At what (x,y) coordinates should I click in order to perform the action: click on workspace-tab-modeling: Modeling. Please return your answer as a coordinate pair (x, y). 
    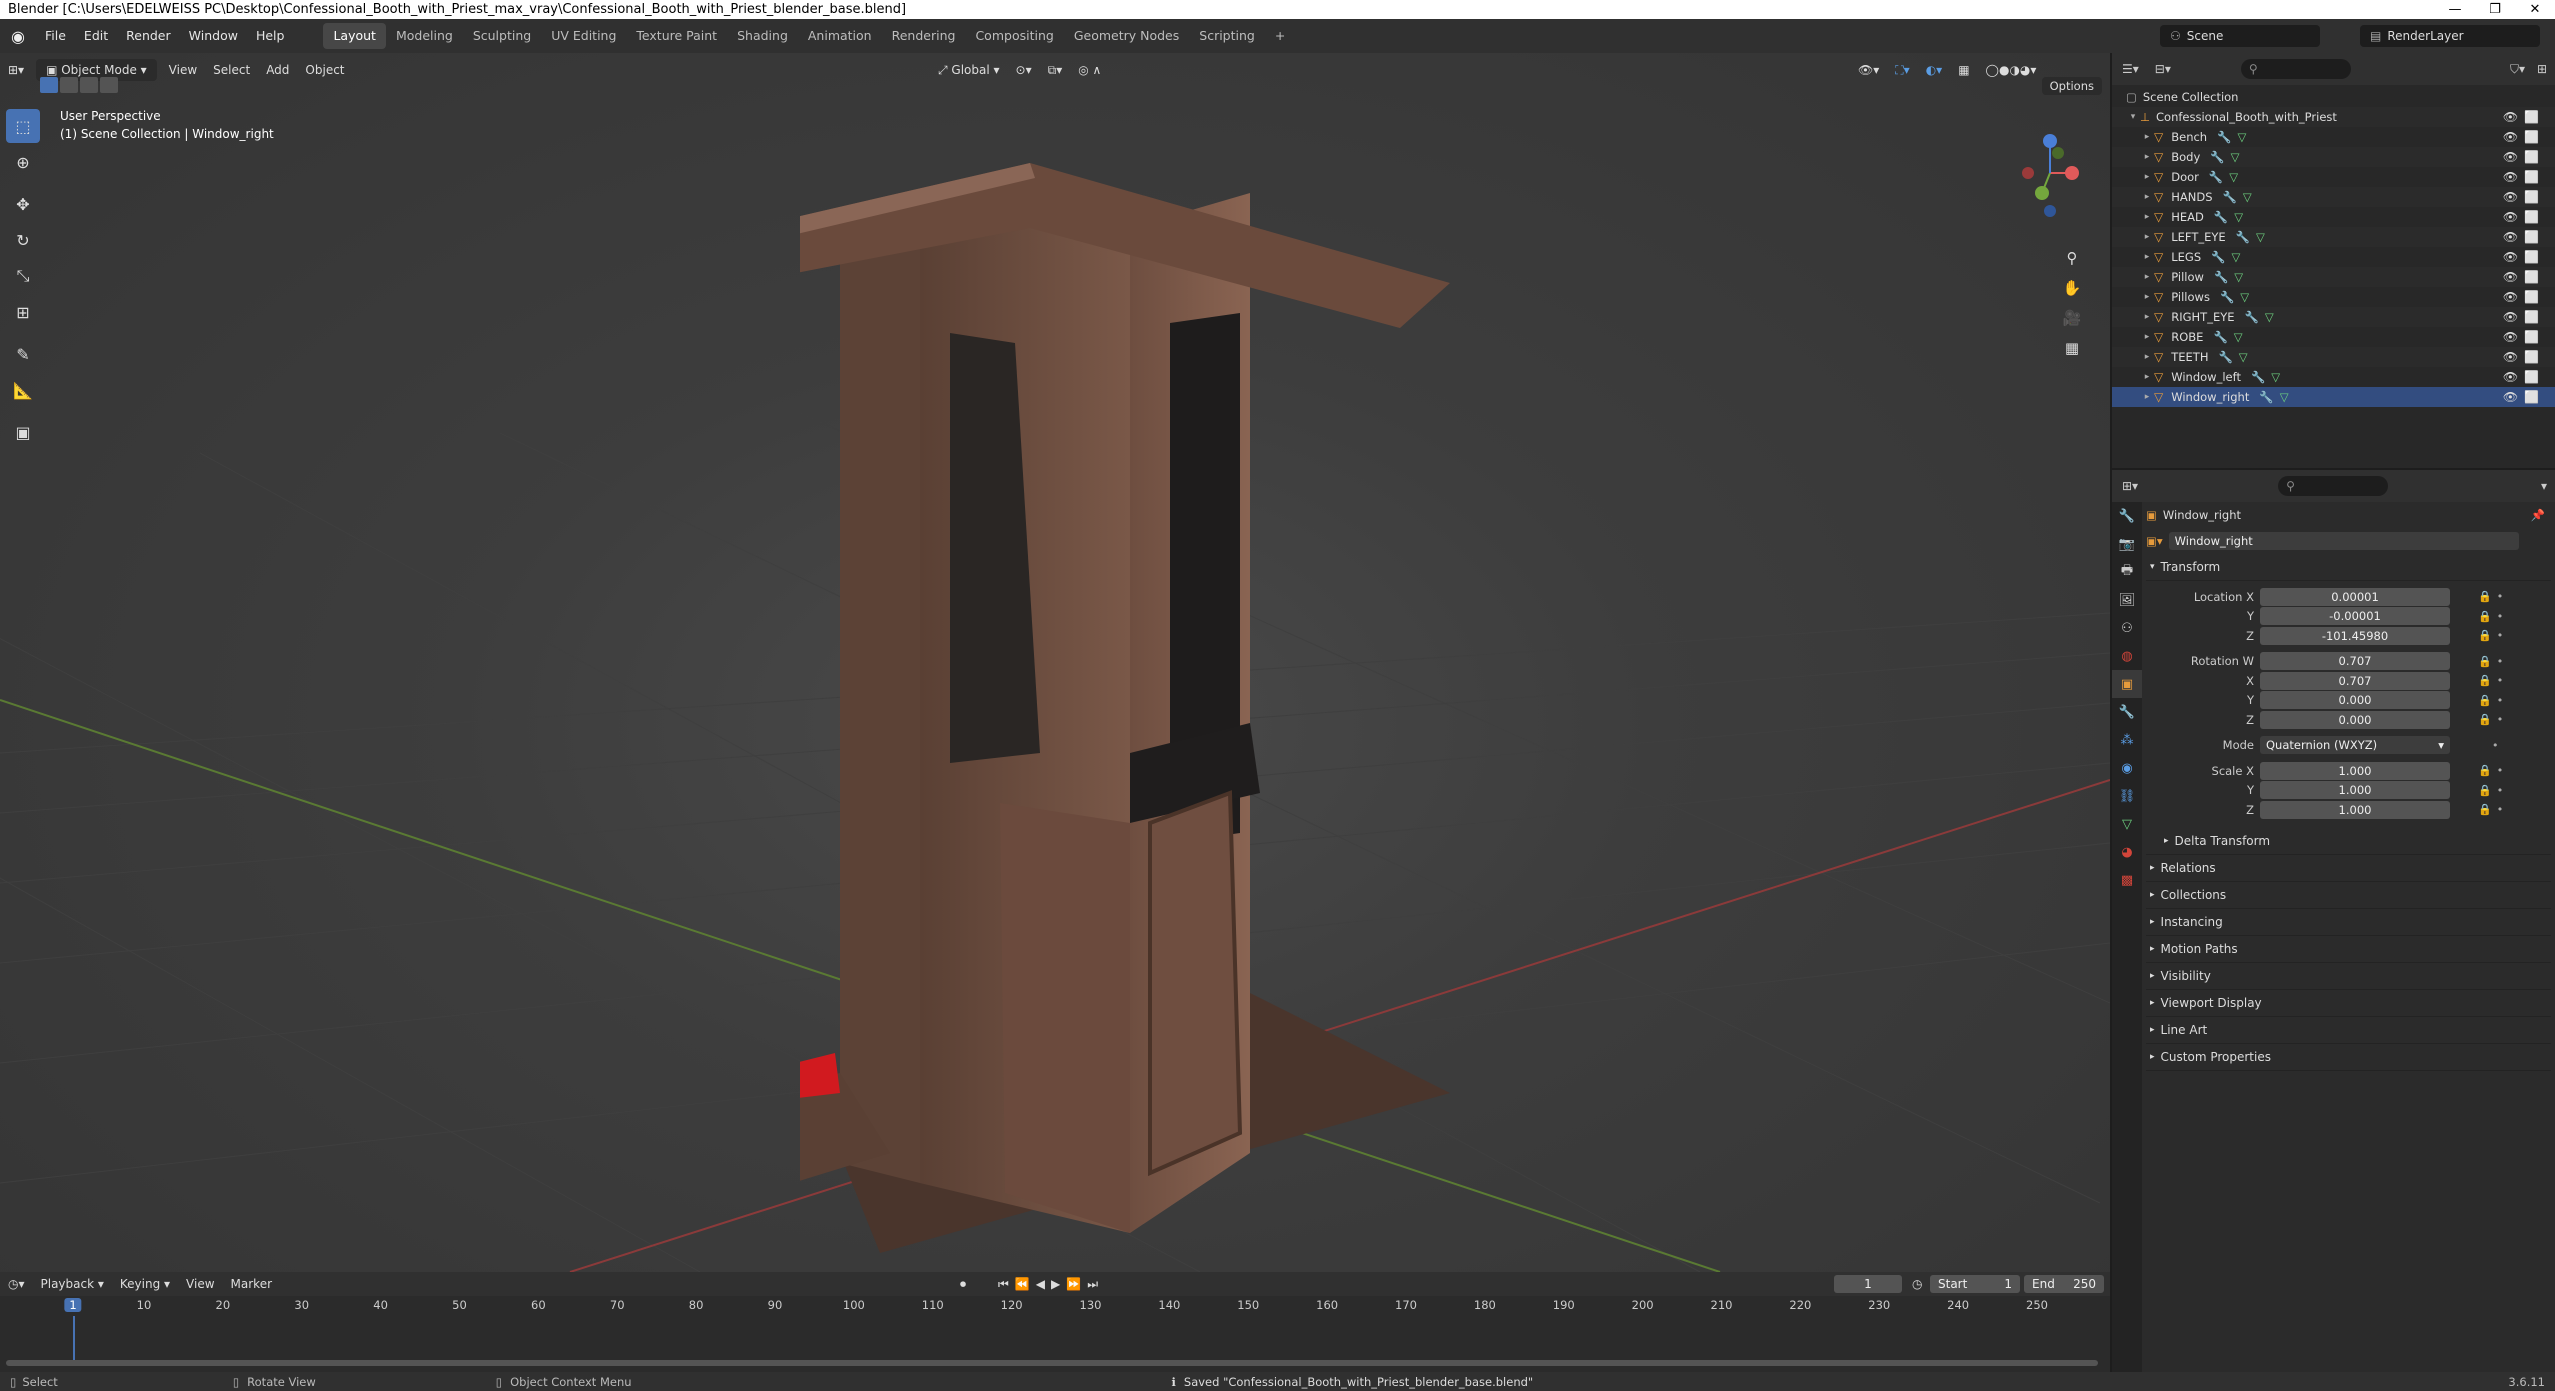
    Looking at the image, I should click on (424, 36).